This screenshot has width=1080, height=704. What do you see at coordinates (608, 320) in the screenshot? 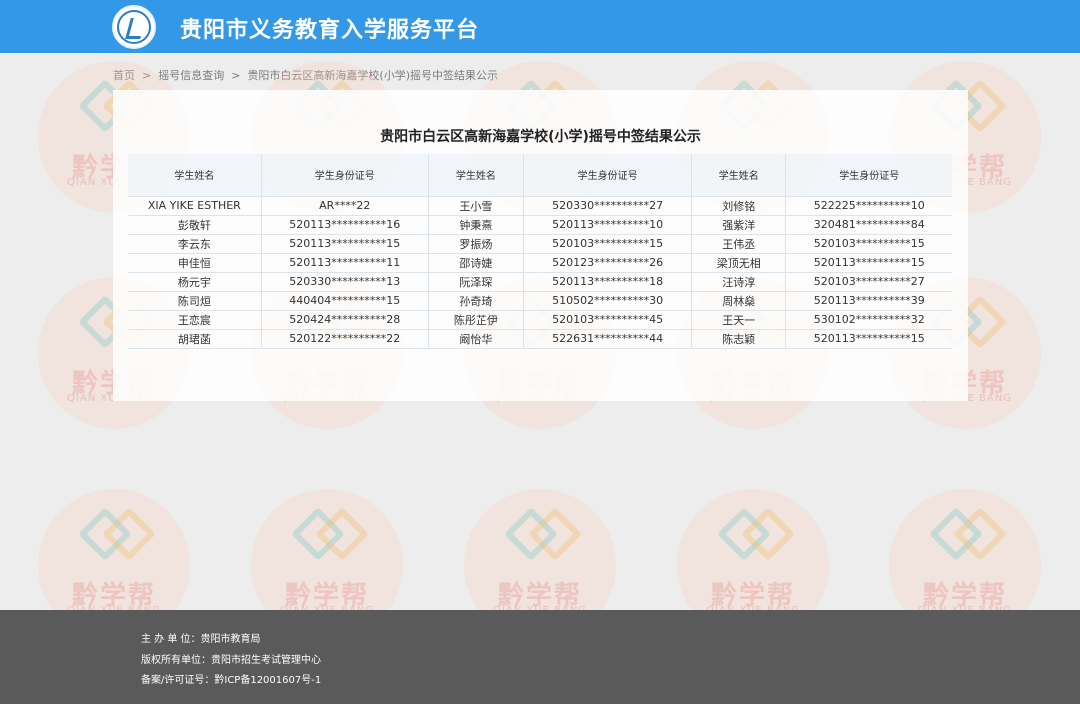
I see `student-id-cell: 520103**********45` at bounding box center [608, 320].